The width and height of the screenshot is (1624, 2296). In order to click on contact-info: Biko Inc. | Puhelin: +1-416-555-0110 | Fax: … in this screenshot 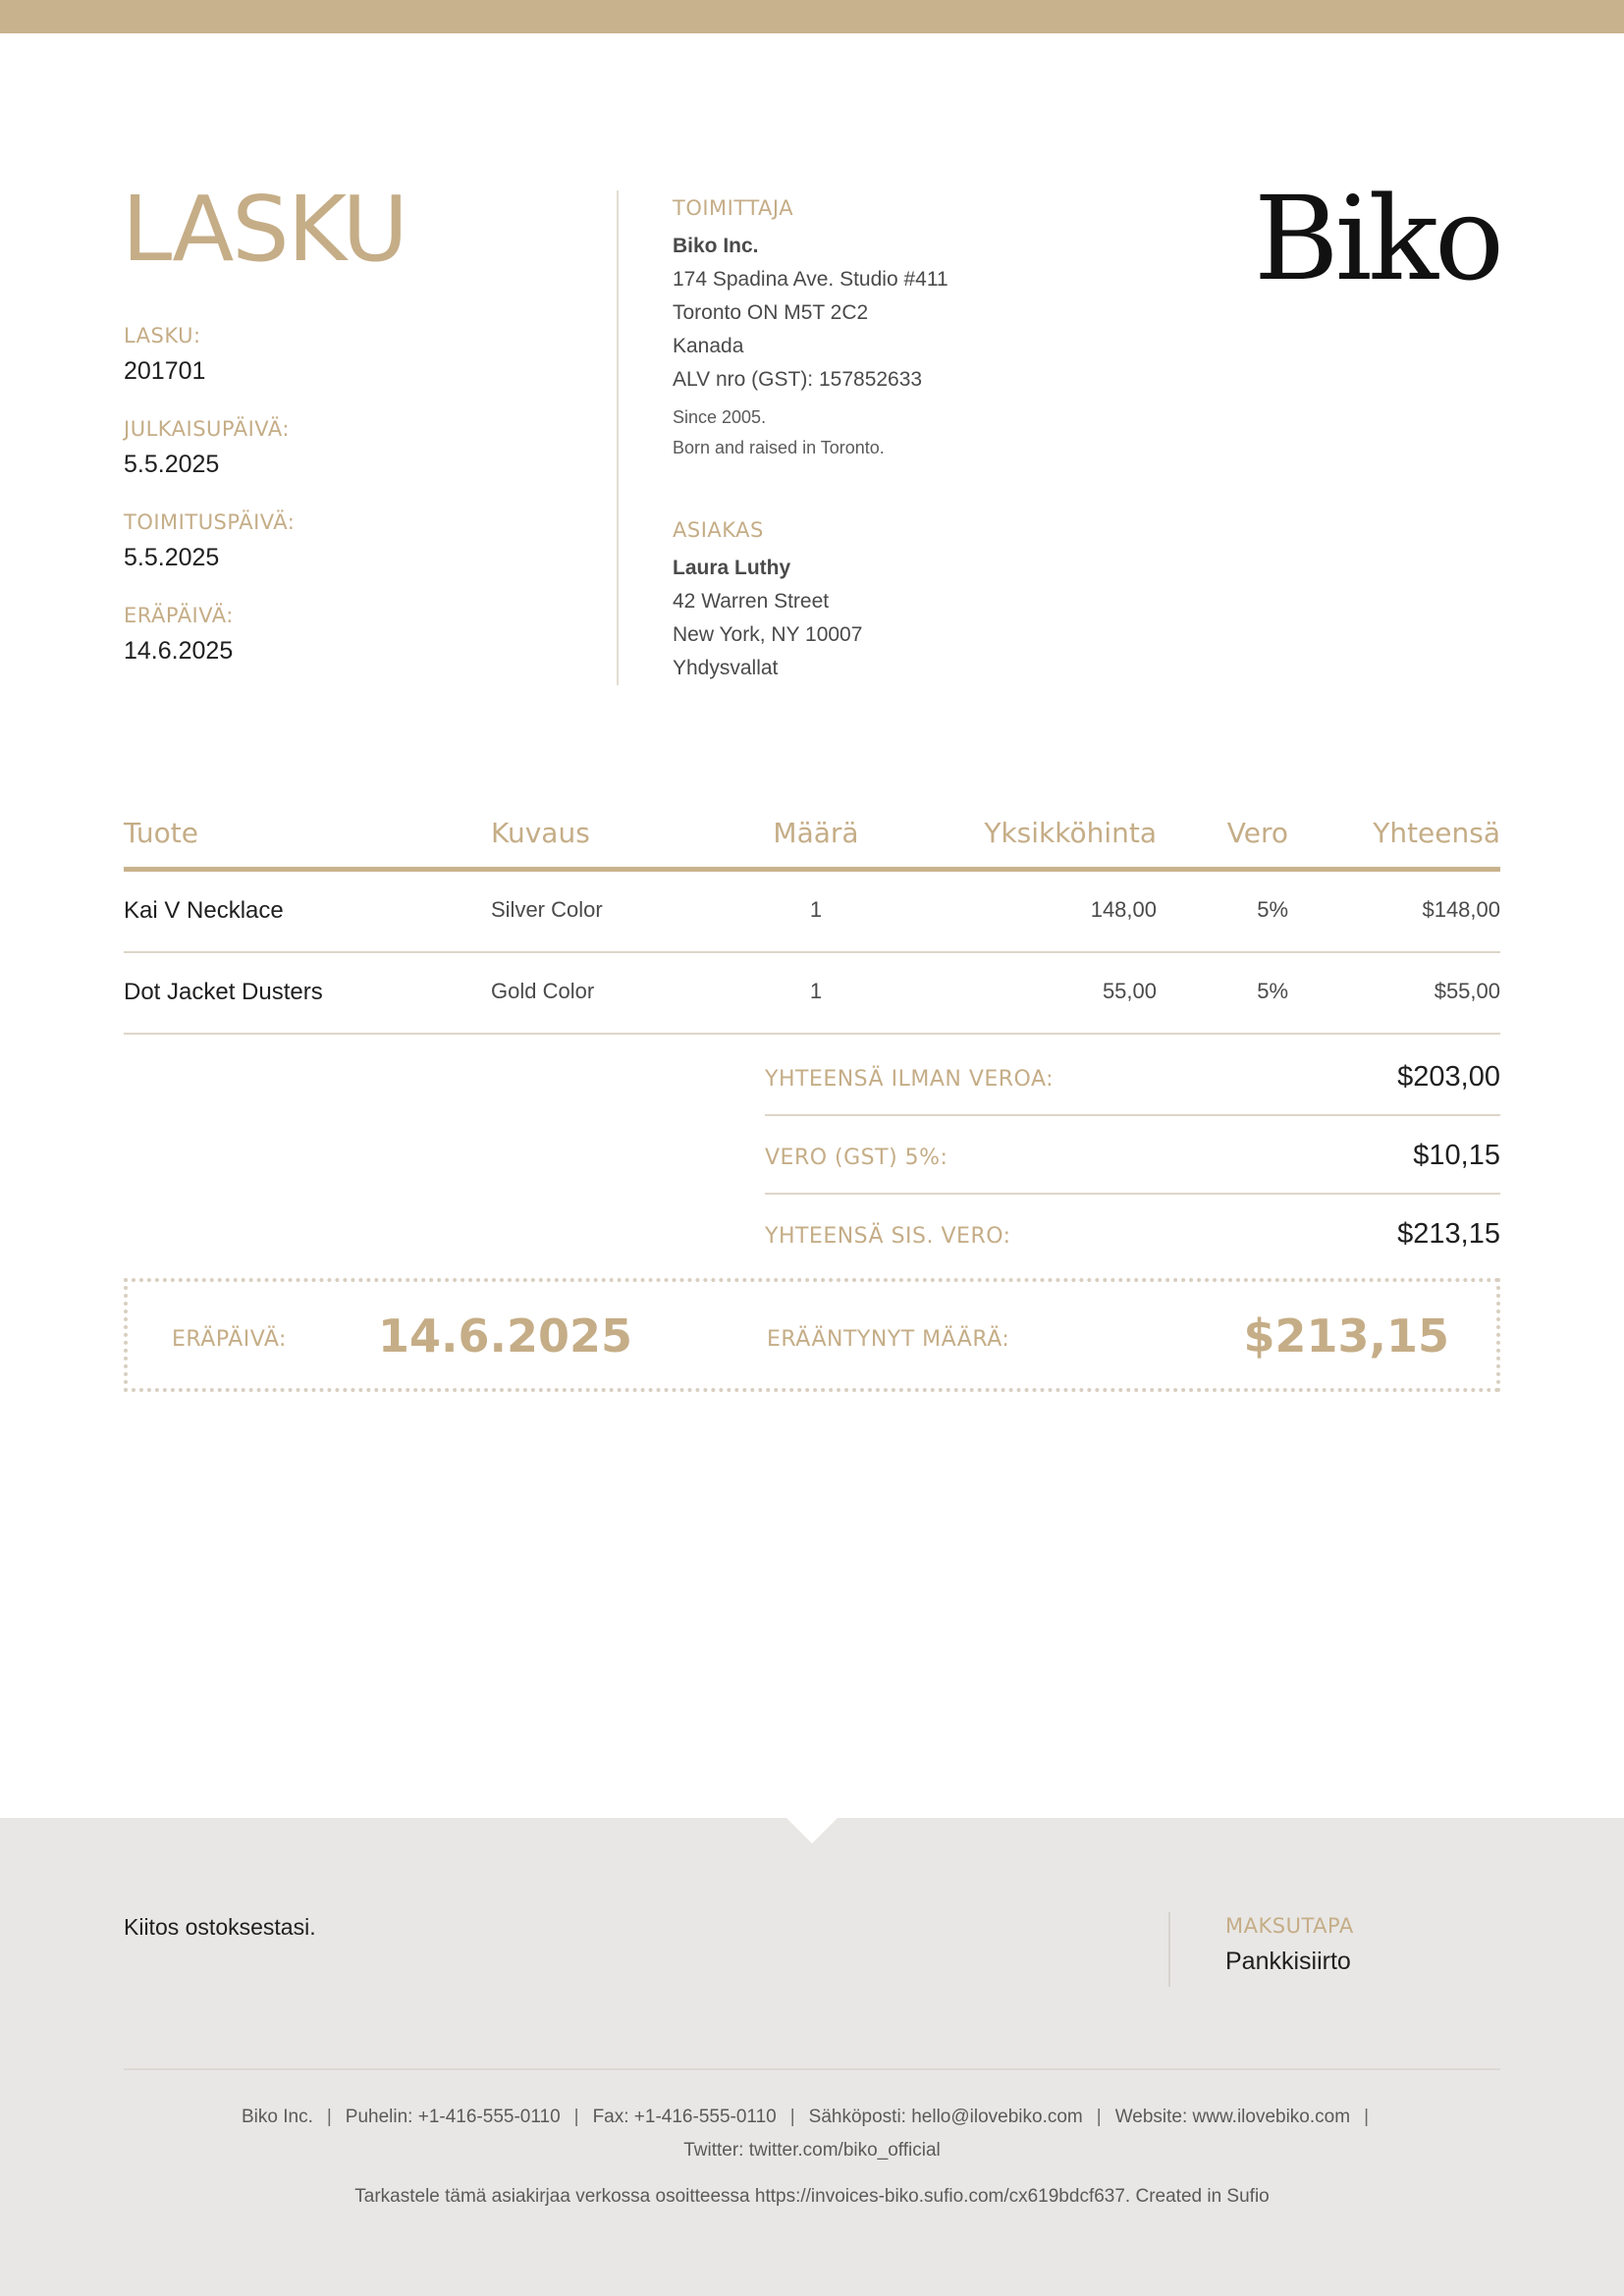, I will do `click(812, 2134)`.